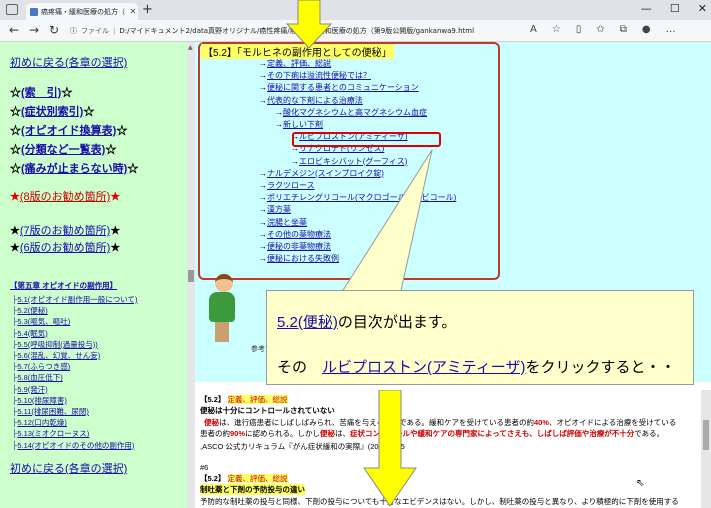  I want to click on toc-item: →その下痢は溢流性便秘では？, so click(315, 75).